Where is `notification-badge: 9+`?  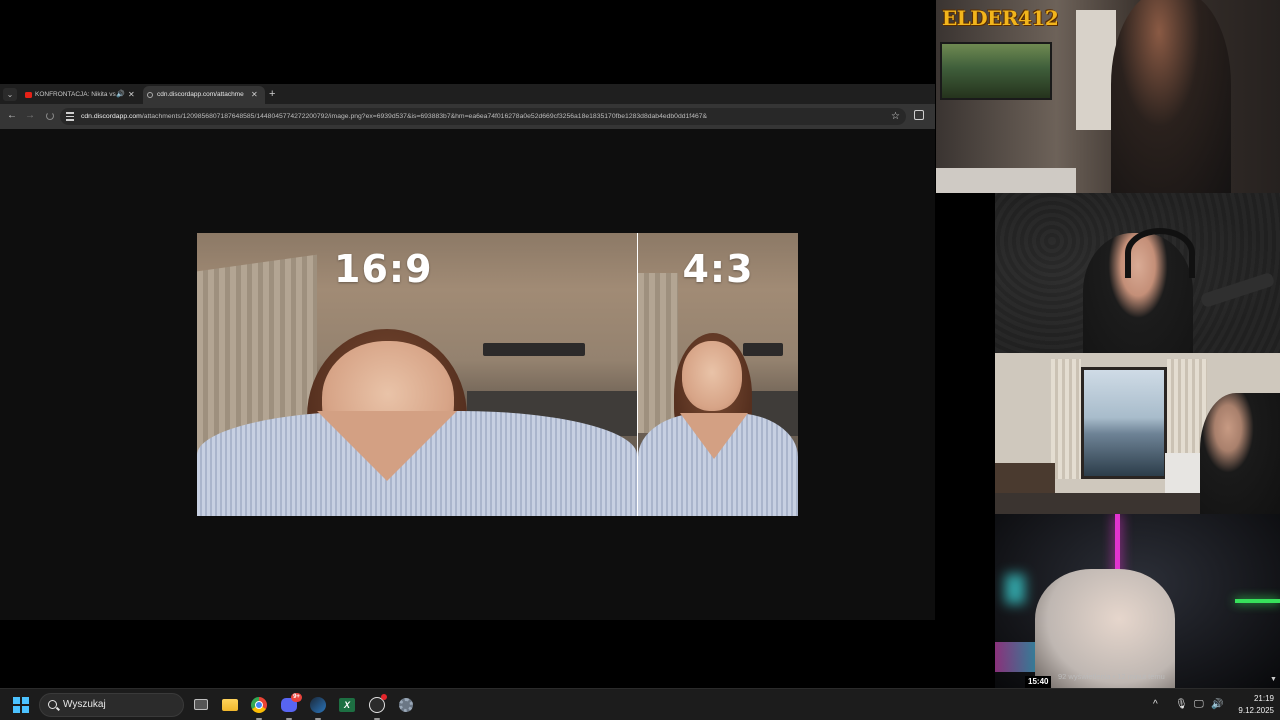 notification-badge: 9+ is located at coordinates (296, 697).